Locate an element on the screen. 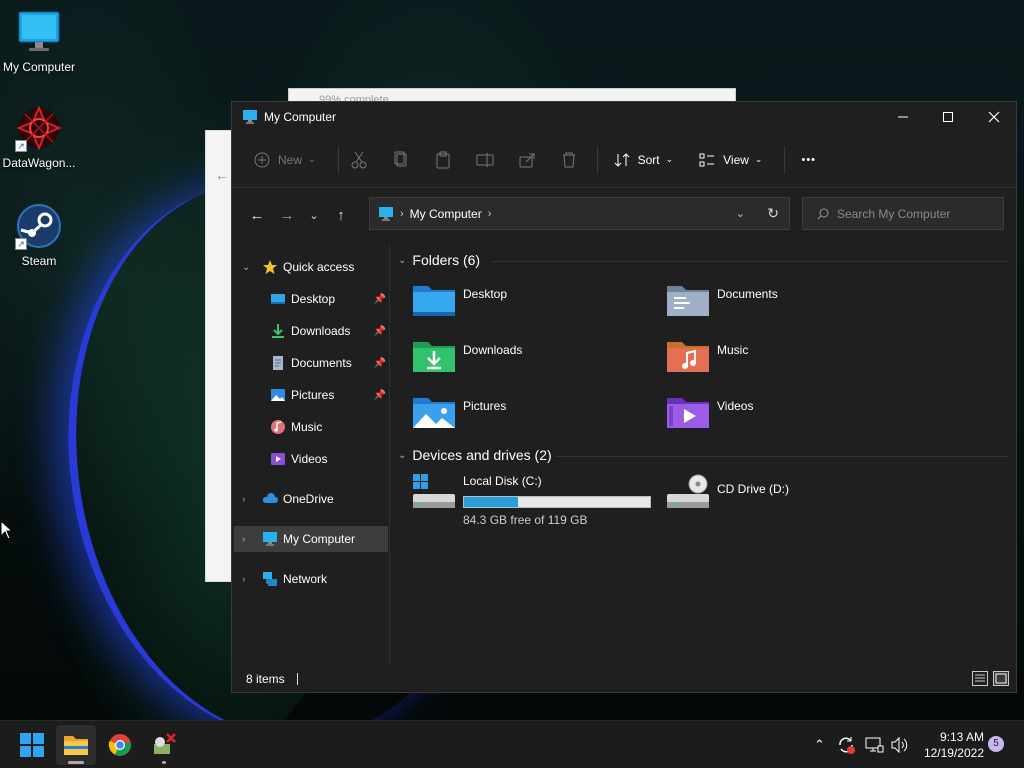 The height and width of the screenshot is (768, 1024). folder-tile-videos: Videos is located at coordinates (791, 419).